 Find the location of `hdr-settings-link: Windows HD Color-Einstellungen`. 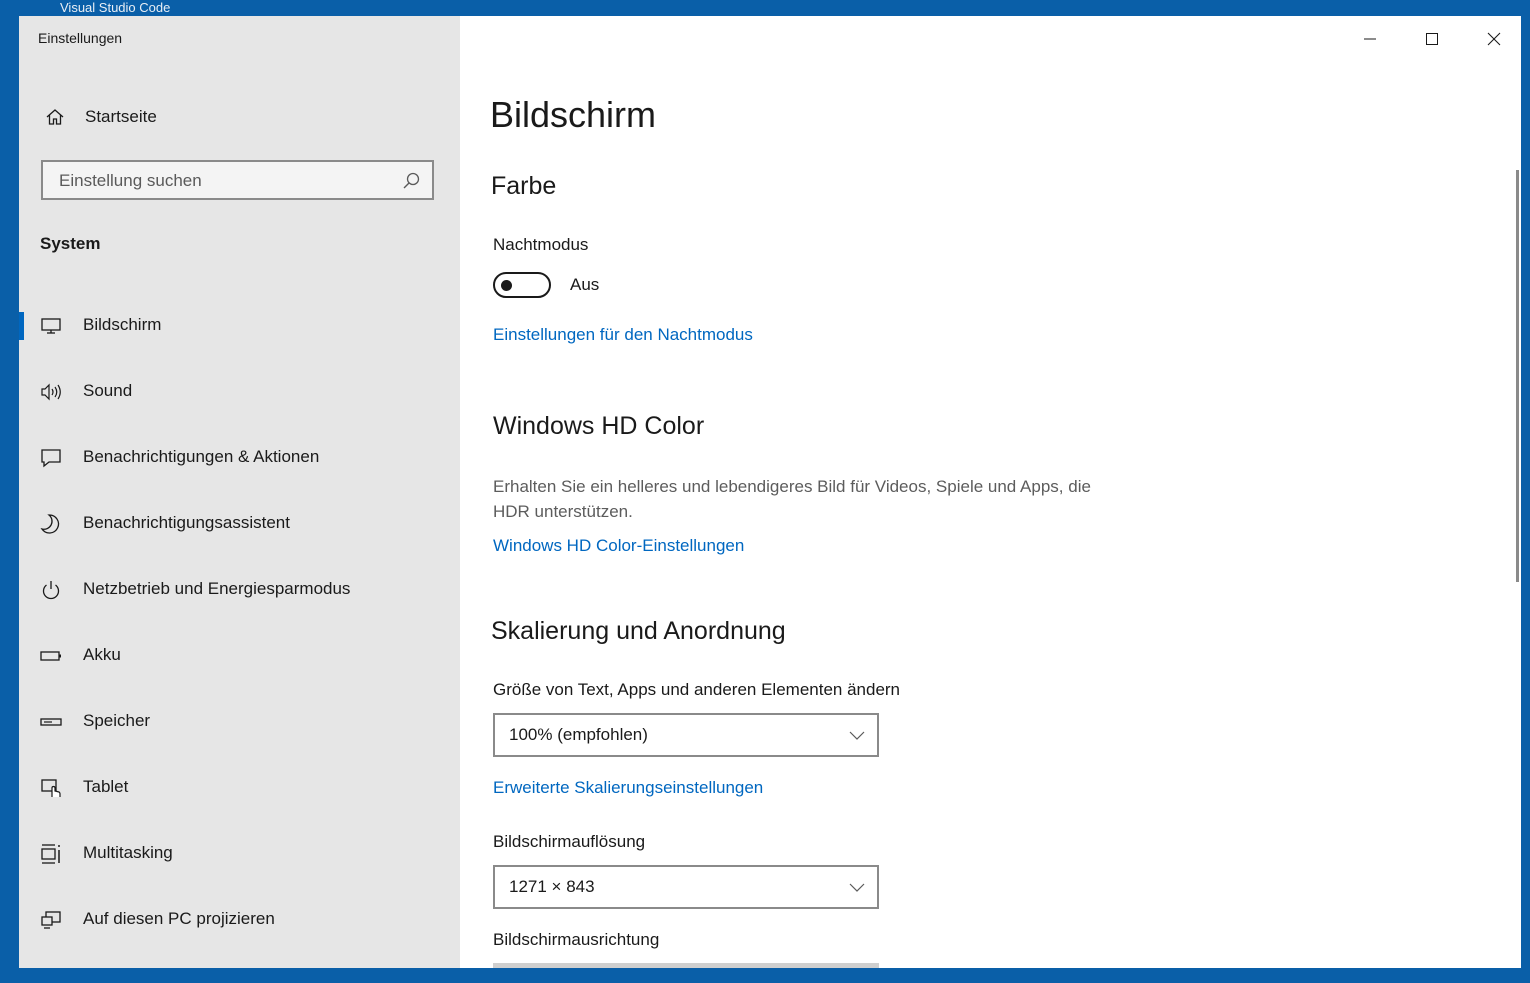

hdr-settings-link: Windows HD Color-Einstellungen is located at coordinates (618, 546).